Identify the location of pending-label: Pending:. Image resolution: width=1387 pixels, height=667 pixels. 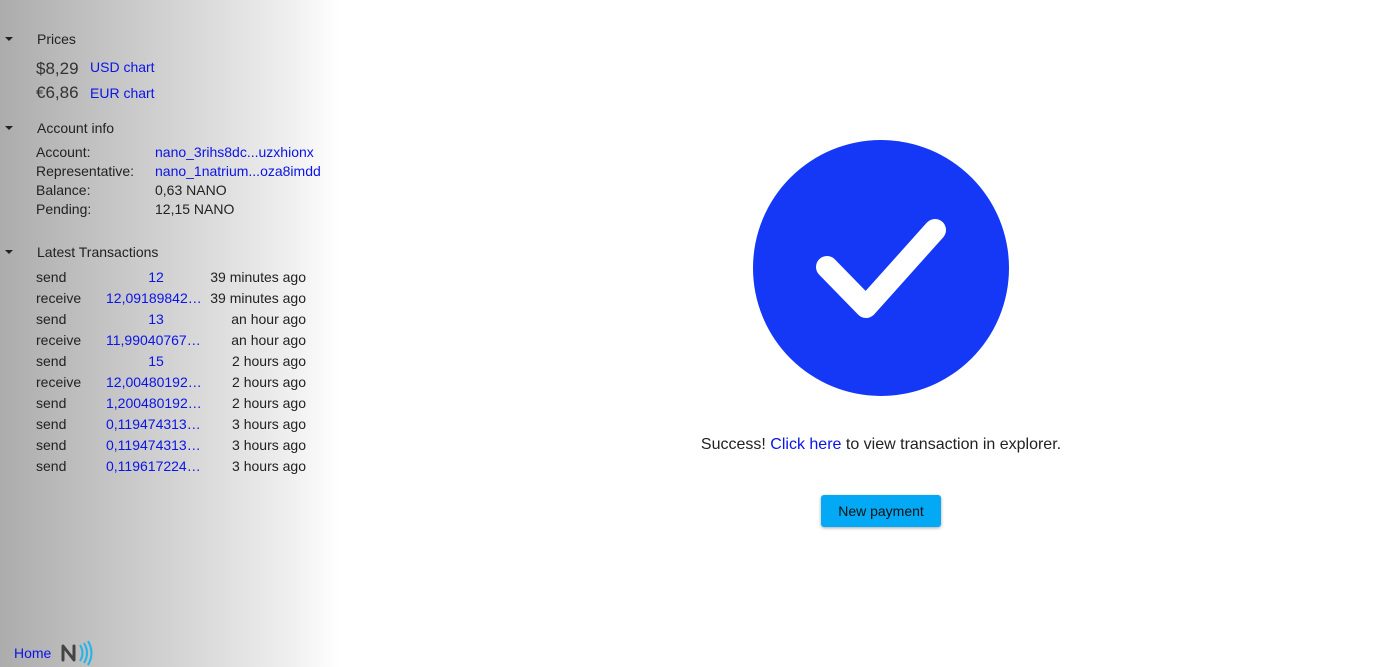
(64, 209).